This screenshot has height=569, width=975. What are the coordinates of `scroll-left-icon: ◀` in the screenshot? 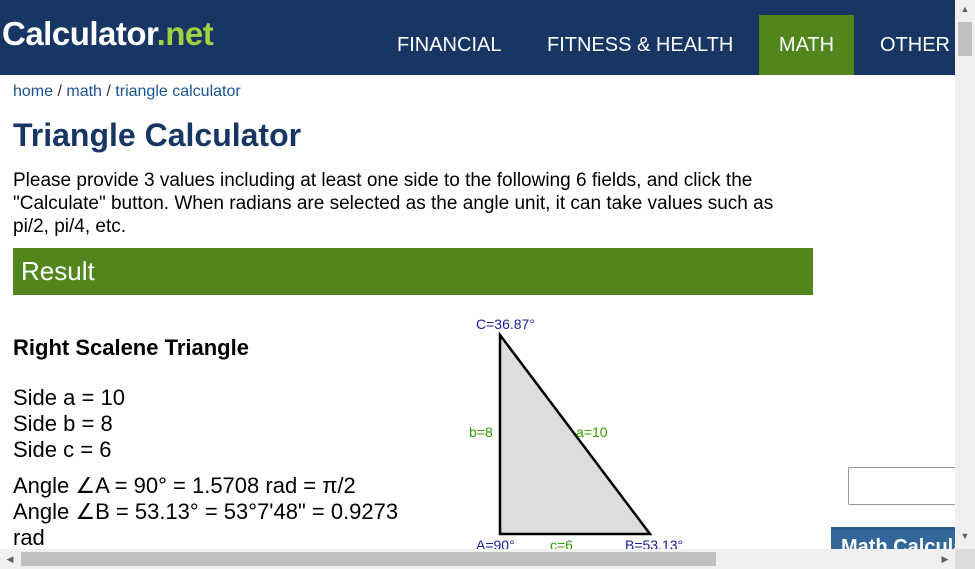 It's located at (10, 559).